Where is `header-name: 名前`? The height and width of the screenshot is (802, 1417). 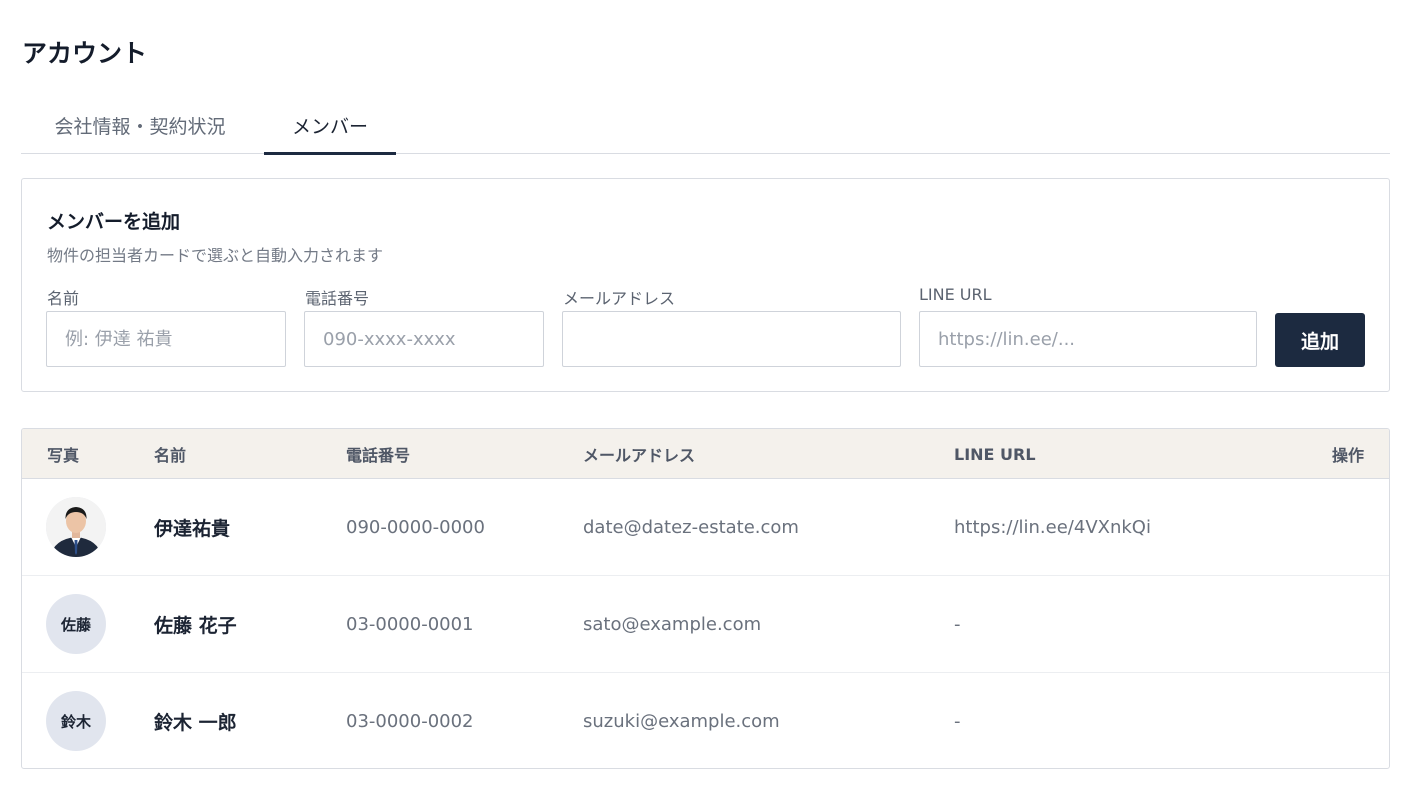
header-name: 名前 is located at coordinates (170, 455).